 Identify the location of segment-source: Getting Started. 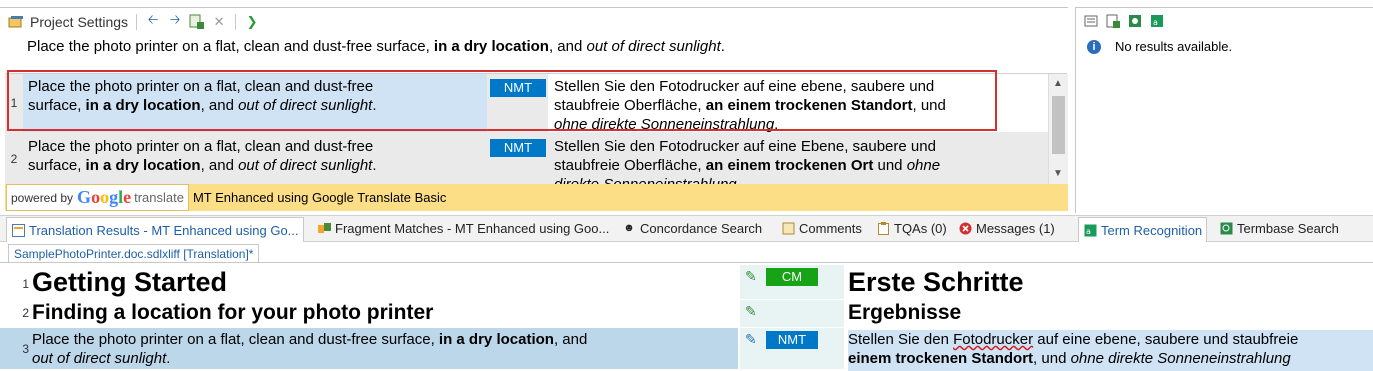
(385, 282).